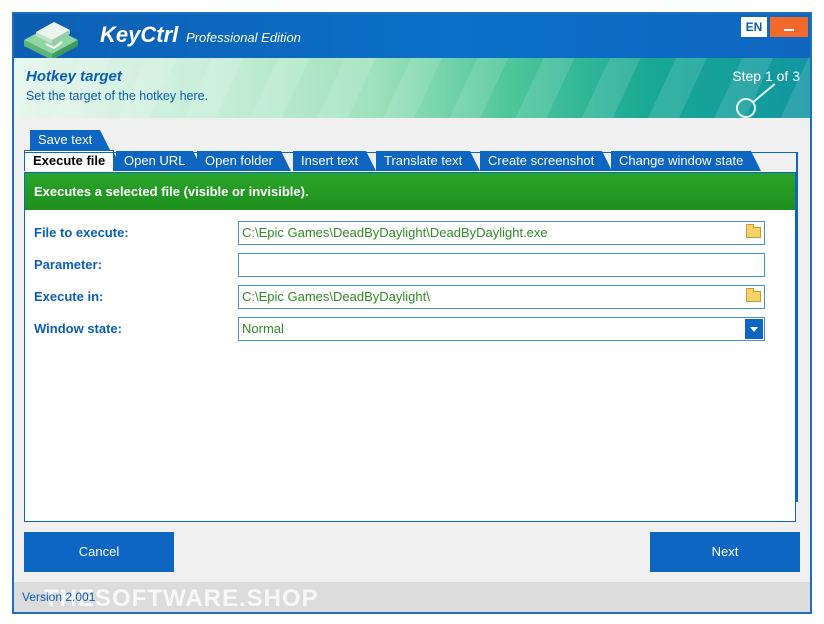 The height and width of the screenshot is (624, 824). What do you see at coordinates (753, 295) in the screenshot?
I see `browse-folder-icon` at bounding box center [753, 295].